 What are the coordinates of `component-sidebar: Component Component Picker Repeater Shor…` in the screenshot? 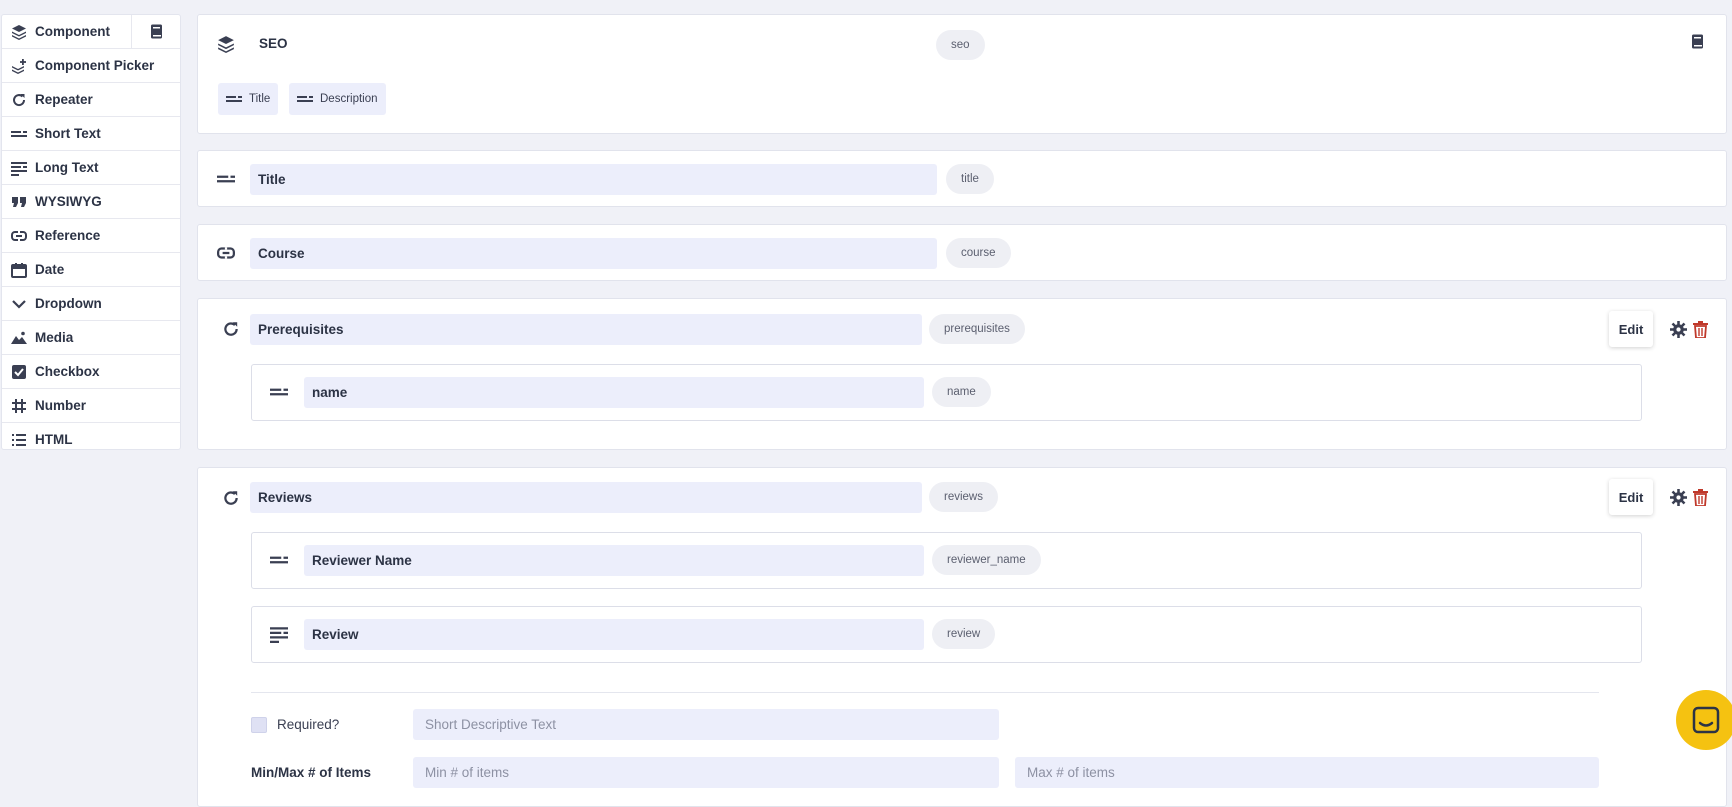 It's located at (91, 232).